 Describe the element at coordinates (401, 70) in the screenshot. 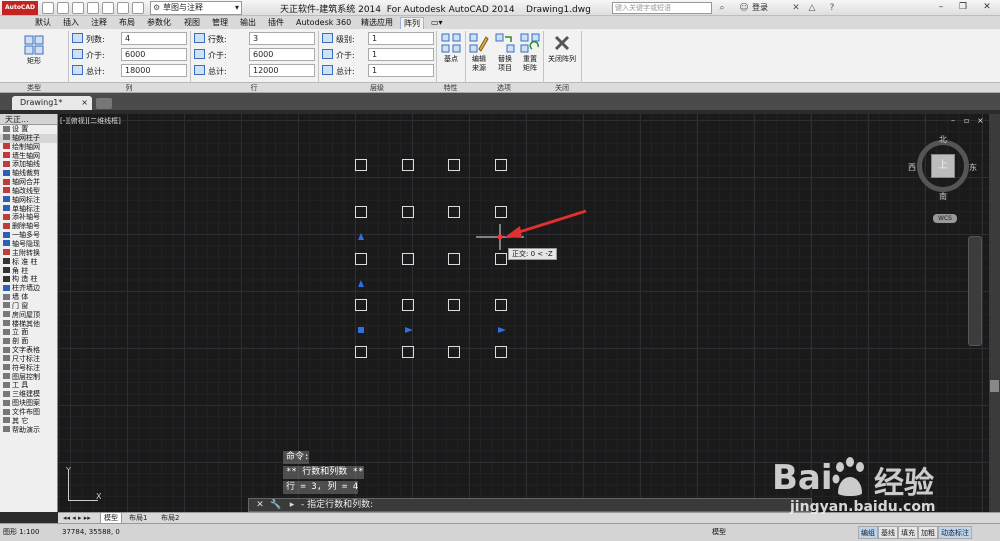

I see `levels-total-field: 1` at that location.